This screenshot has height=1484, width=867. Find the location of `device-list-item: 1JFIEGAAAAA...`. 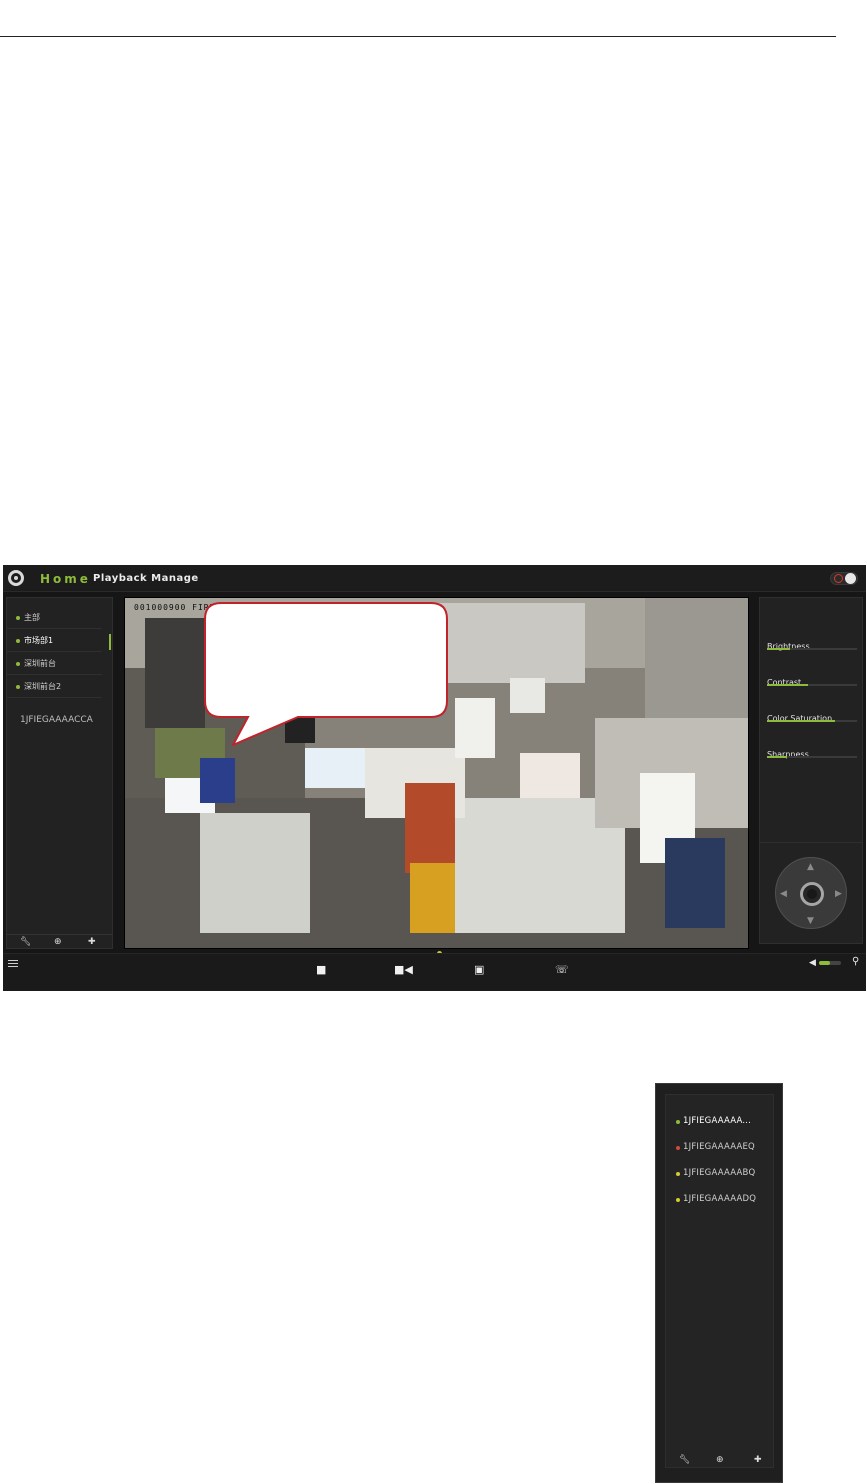

device-list-item: 1JFIEGAAAAA... is located at coordinates (719, 1124).